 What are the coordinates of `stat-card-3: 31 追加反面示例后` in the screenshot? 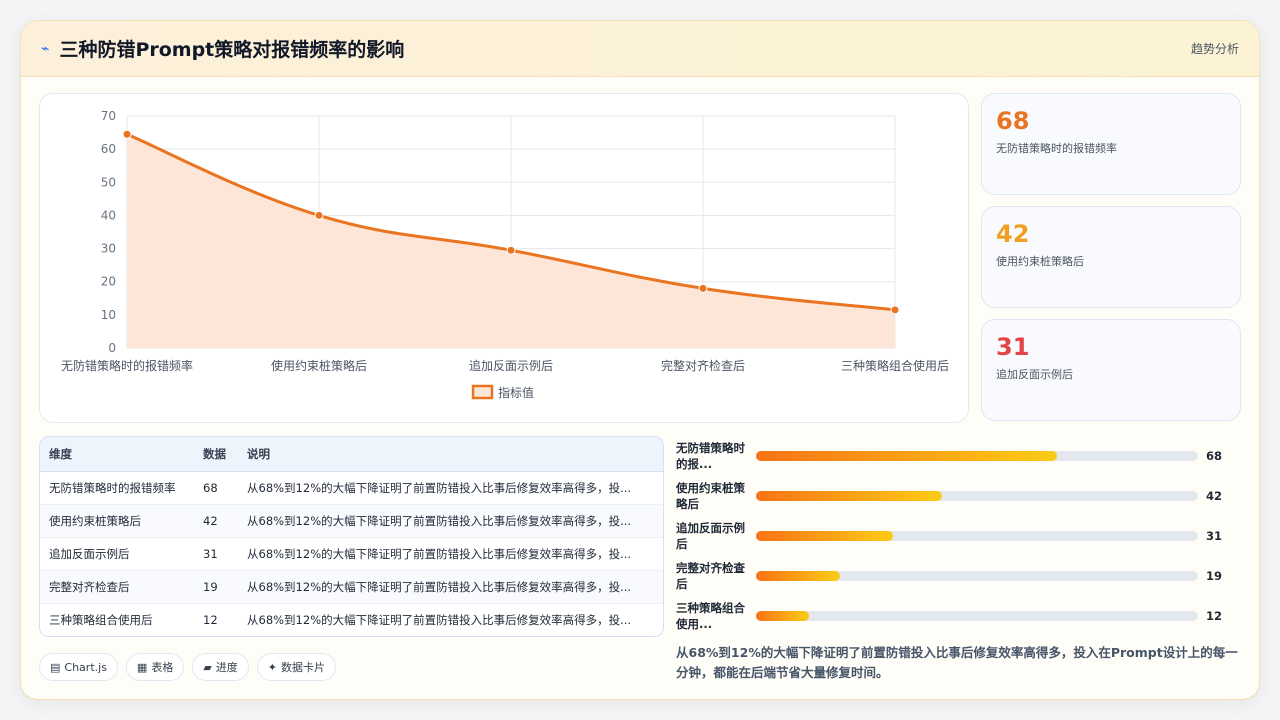 It's located at (1111, 370).